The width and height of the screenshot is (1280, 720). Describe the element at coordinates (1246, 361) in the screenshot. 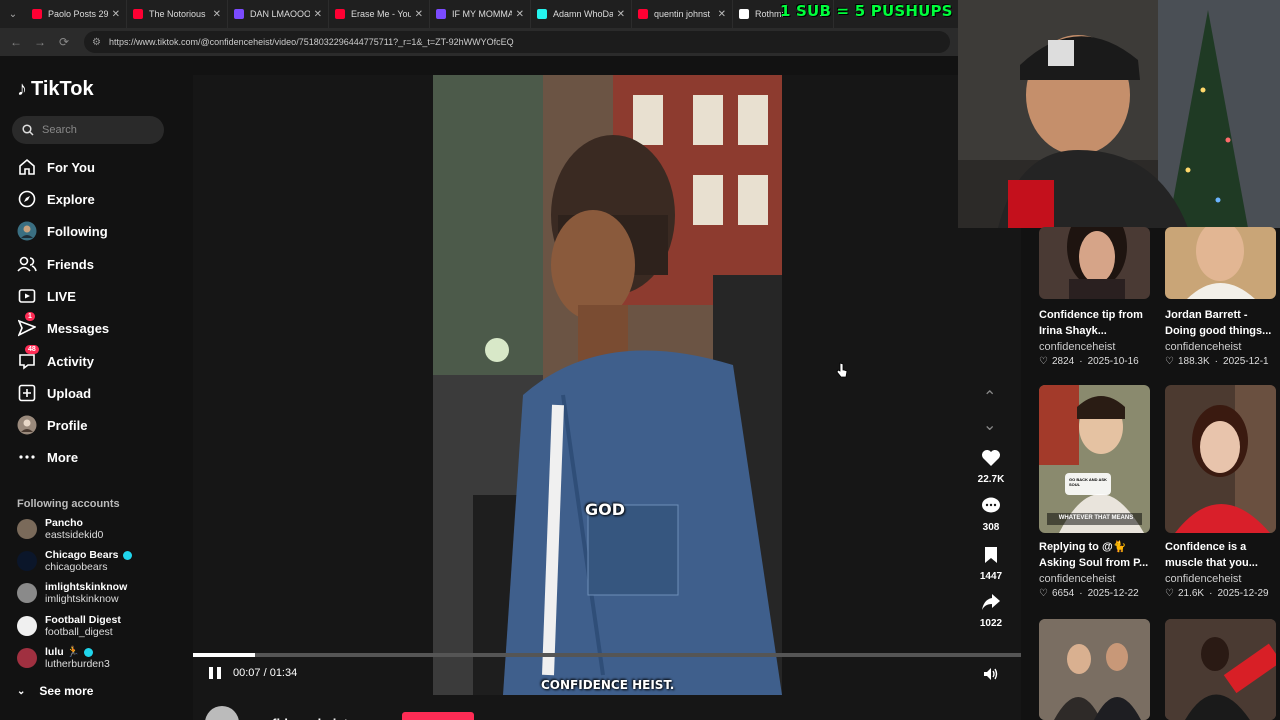

I see `card-date: 2025-12-1` at that location.